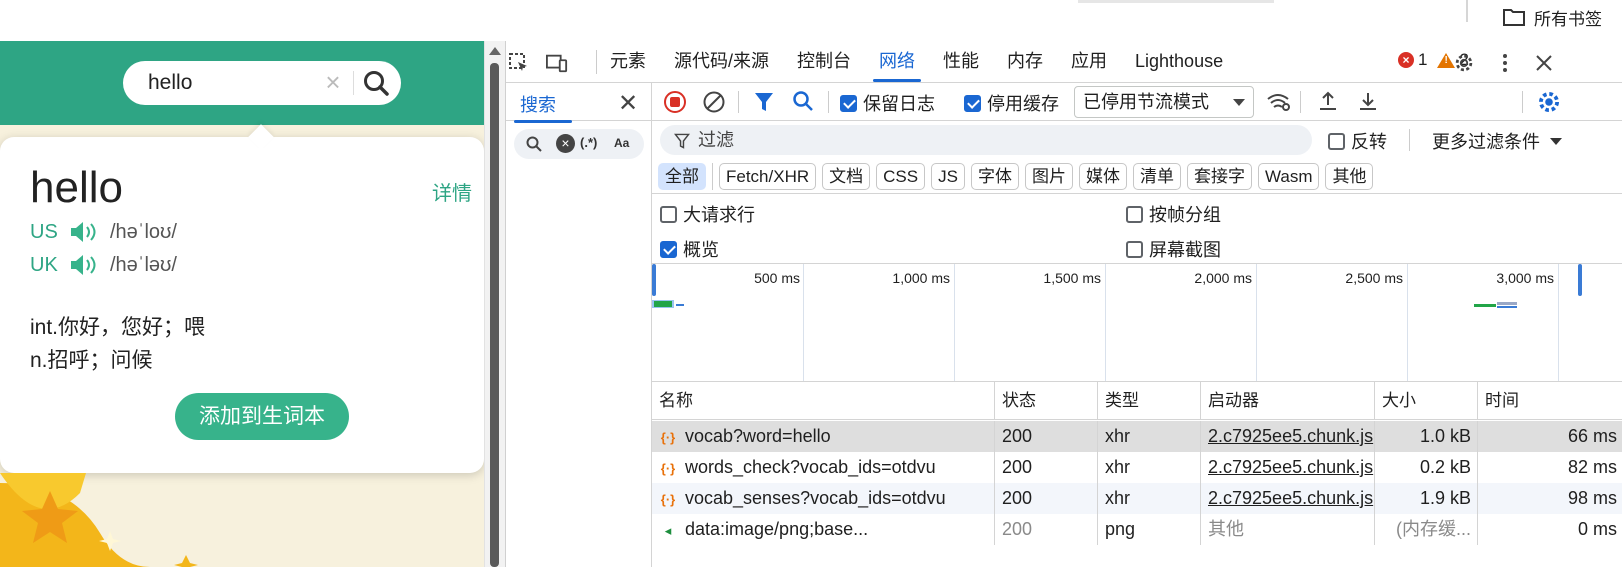 This screenshot has width=1622, height=567. I want to click on preserve-log-checkbox: 保留日志, so click(887, 103).